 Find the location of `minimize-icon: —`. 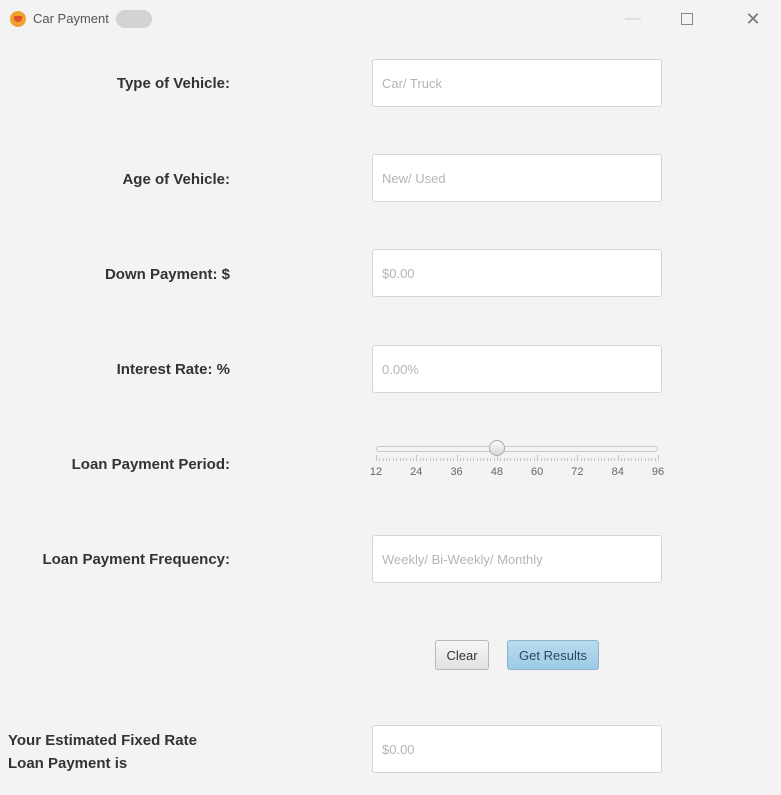

minimize-icon: — is located at coordinates (633, 18).